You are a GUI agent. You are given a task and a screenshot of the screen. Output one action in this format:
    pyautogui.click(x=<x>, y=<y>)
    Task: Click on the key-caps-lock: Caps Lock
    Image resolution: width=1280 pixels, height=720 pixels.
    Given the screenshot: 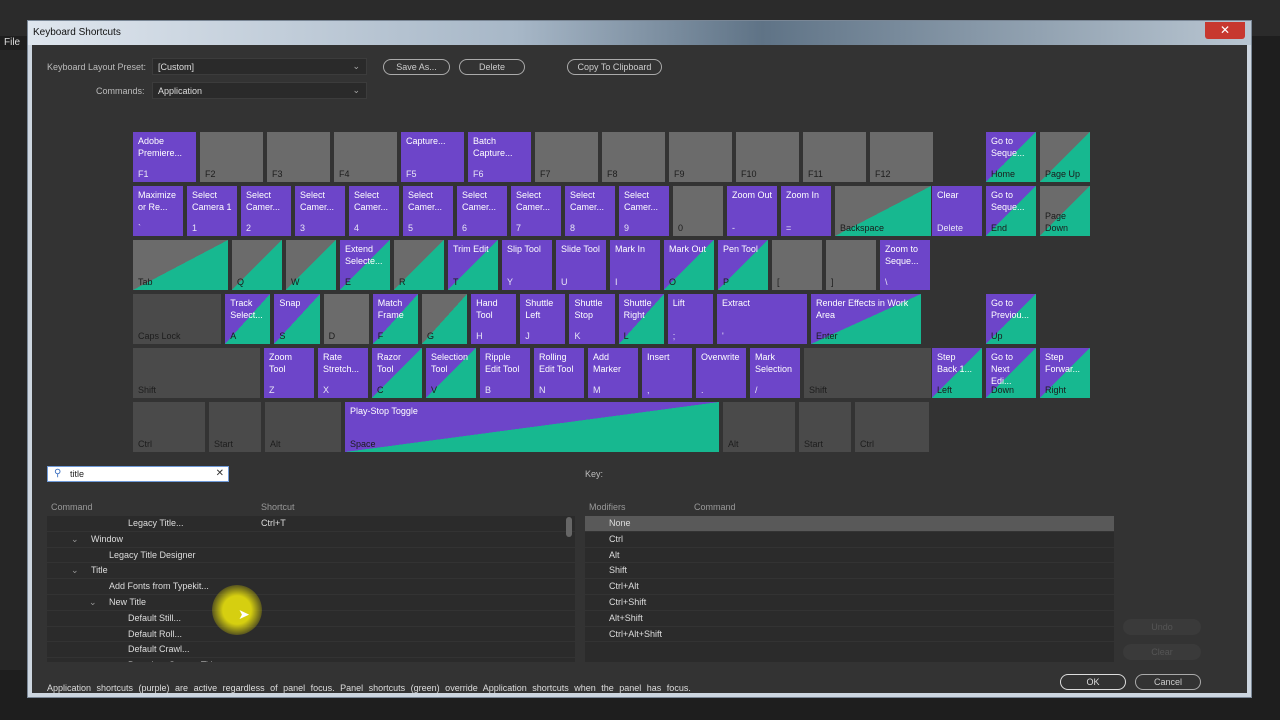 What is the action you would take?
    pyautogui.click(x=177, y=319)
    